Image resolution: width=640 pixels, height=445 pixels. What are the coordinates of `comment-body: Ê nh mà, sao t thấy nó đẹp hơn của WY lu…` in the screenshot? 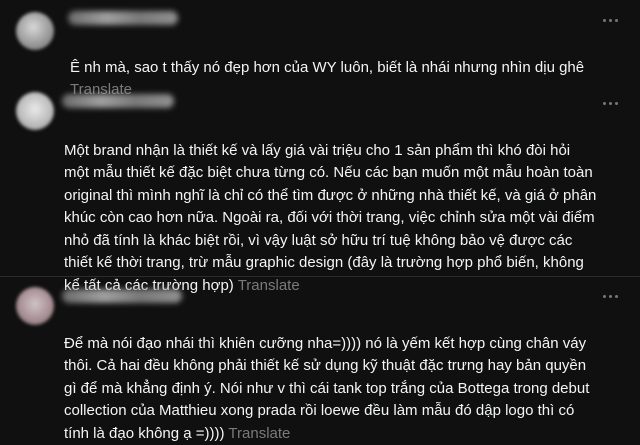 It's located at (327, 67).